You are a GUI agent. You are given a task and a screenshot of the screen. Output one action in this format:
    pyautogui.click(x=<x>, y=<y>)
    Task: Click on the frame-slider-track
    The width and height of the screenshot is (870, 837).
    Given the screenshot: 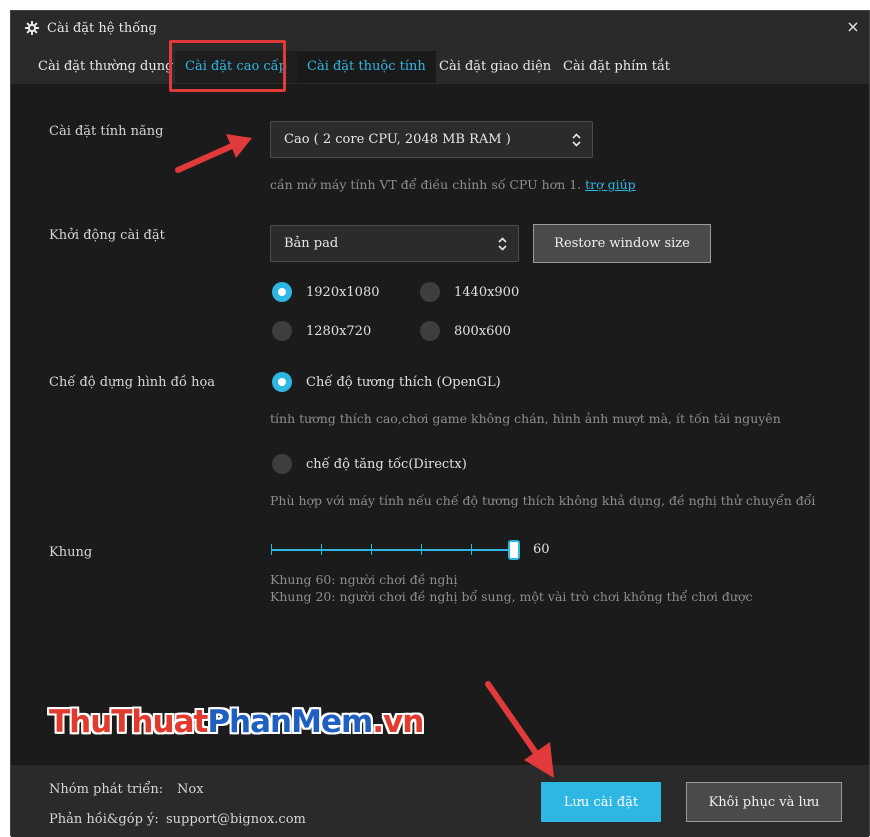 What is the action you would take?
    pyautogui.click(x=391, y=550)
    